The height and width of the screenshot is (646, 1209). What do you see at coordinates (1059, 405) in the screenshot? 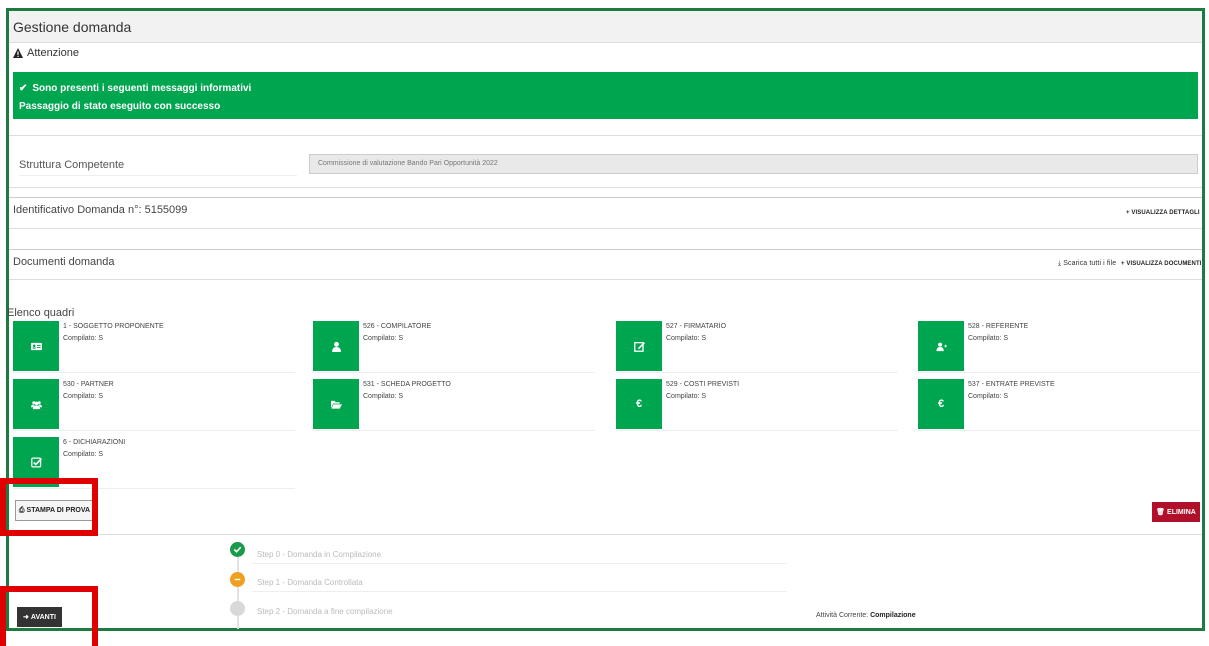
I see `quadro-tile: € 537 - ENTRATE PREVISTE Compilato: S` at bounding box center [1059, 405].